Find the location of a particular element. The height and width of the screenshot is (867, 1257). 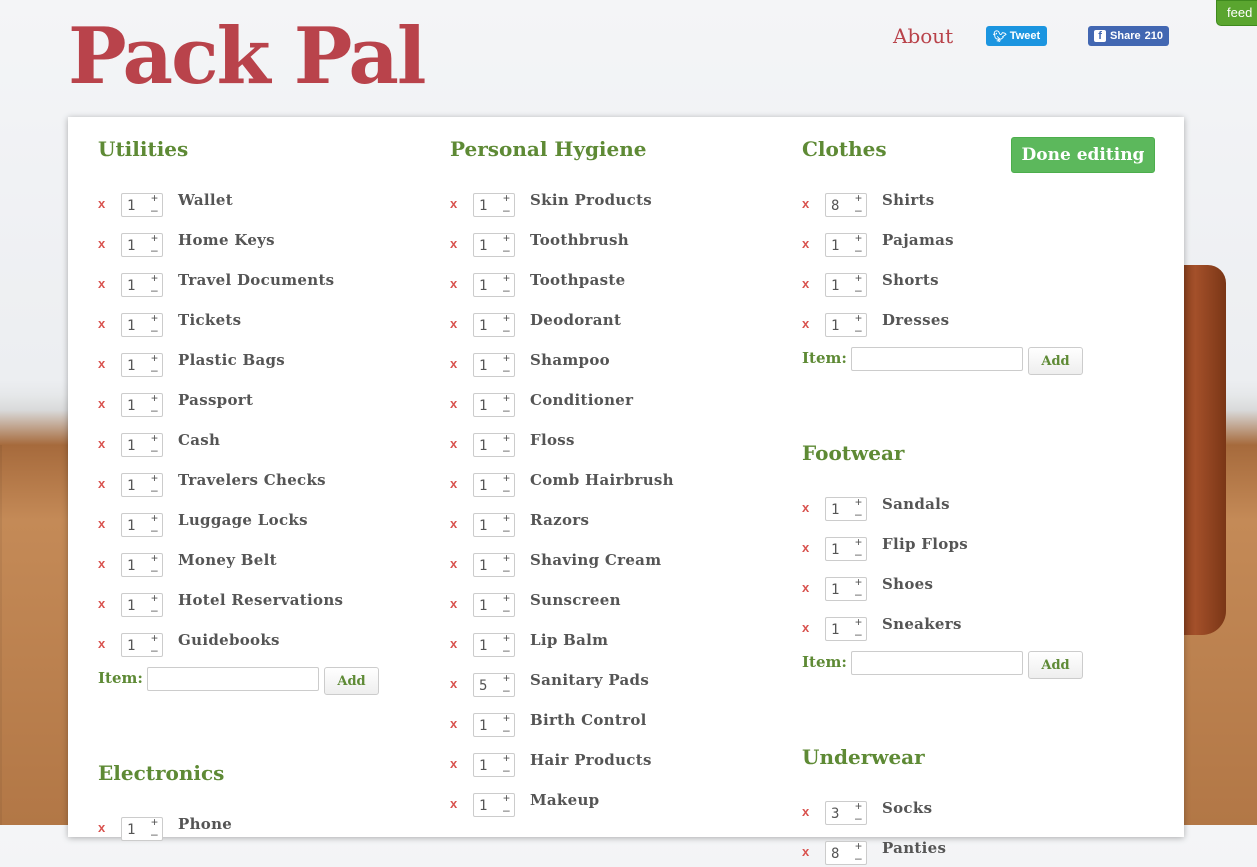

site-logo: Pack Pal is located at coordinates (247, 57).